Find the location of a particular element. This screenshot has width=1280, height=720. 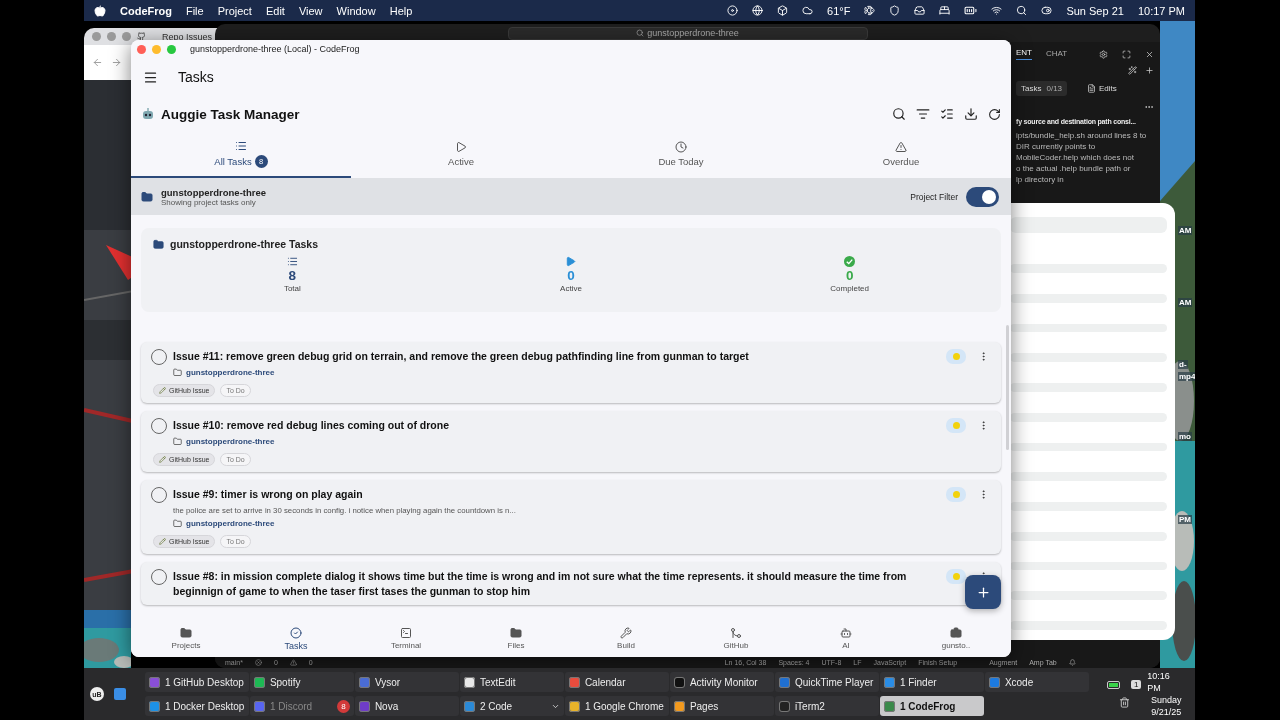

menu-item: Window is located at coordinates (356, 10).